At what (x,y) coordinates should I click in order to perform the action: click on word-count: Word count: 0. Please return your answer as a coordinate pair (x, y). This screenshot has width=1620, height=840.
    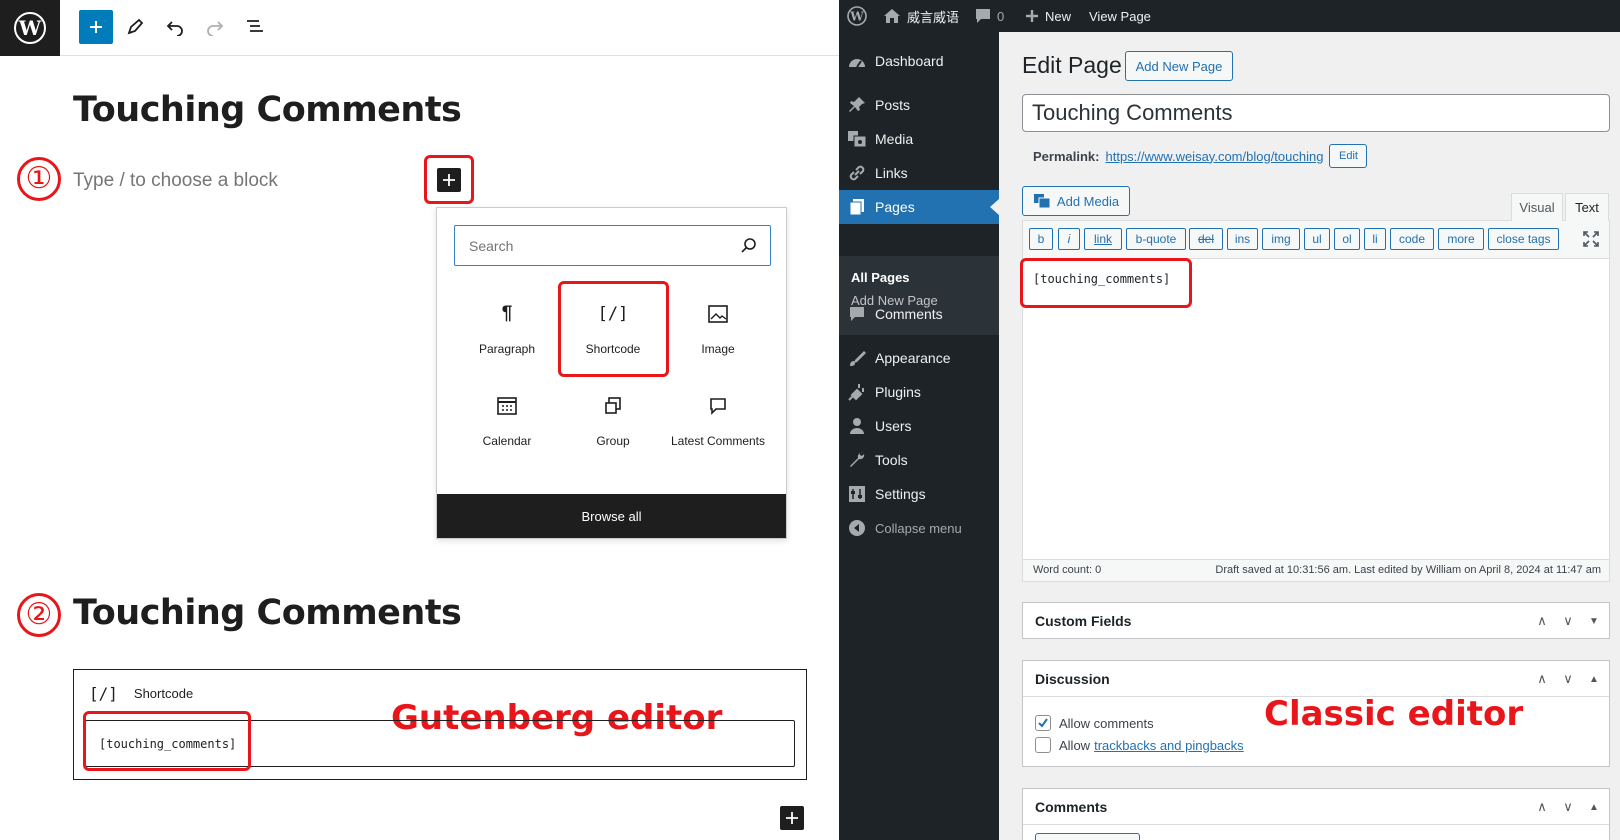
    Looking at the image, I should click on (1067, 570).